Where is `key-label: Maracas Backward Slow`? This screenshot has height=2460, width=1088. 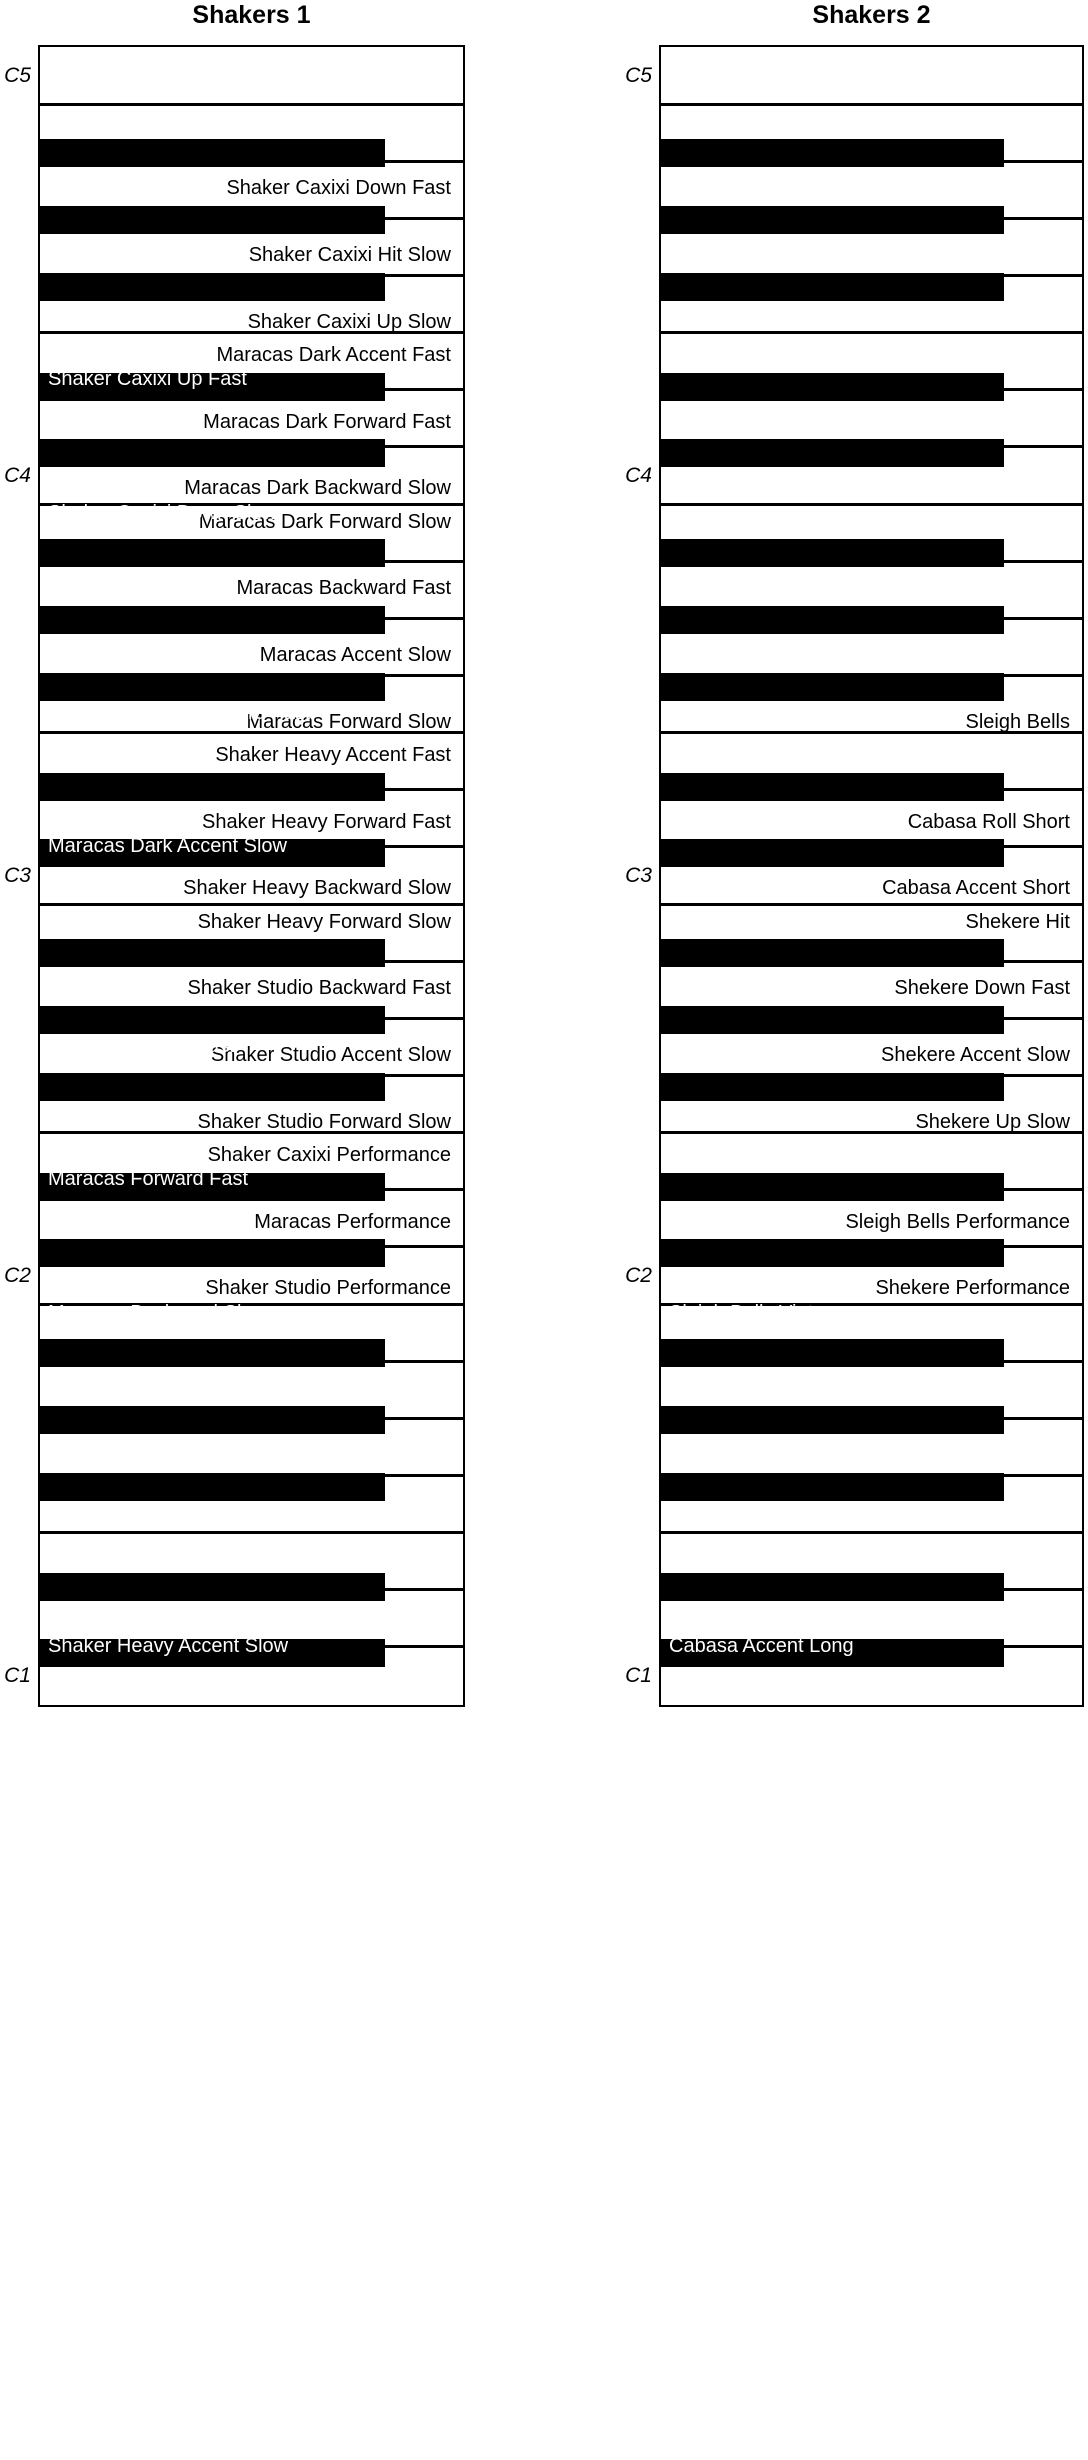
key-label: Maracas Backward Slow is located at coordinates (157, 1312).